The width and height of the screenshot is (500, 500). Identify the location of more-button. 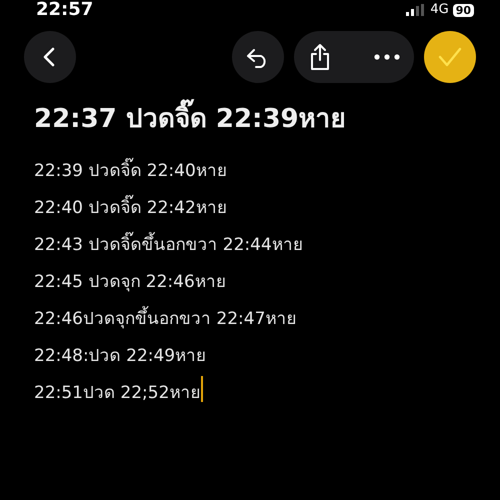
(387, 57).